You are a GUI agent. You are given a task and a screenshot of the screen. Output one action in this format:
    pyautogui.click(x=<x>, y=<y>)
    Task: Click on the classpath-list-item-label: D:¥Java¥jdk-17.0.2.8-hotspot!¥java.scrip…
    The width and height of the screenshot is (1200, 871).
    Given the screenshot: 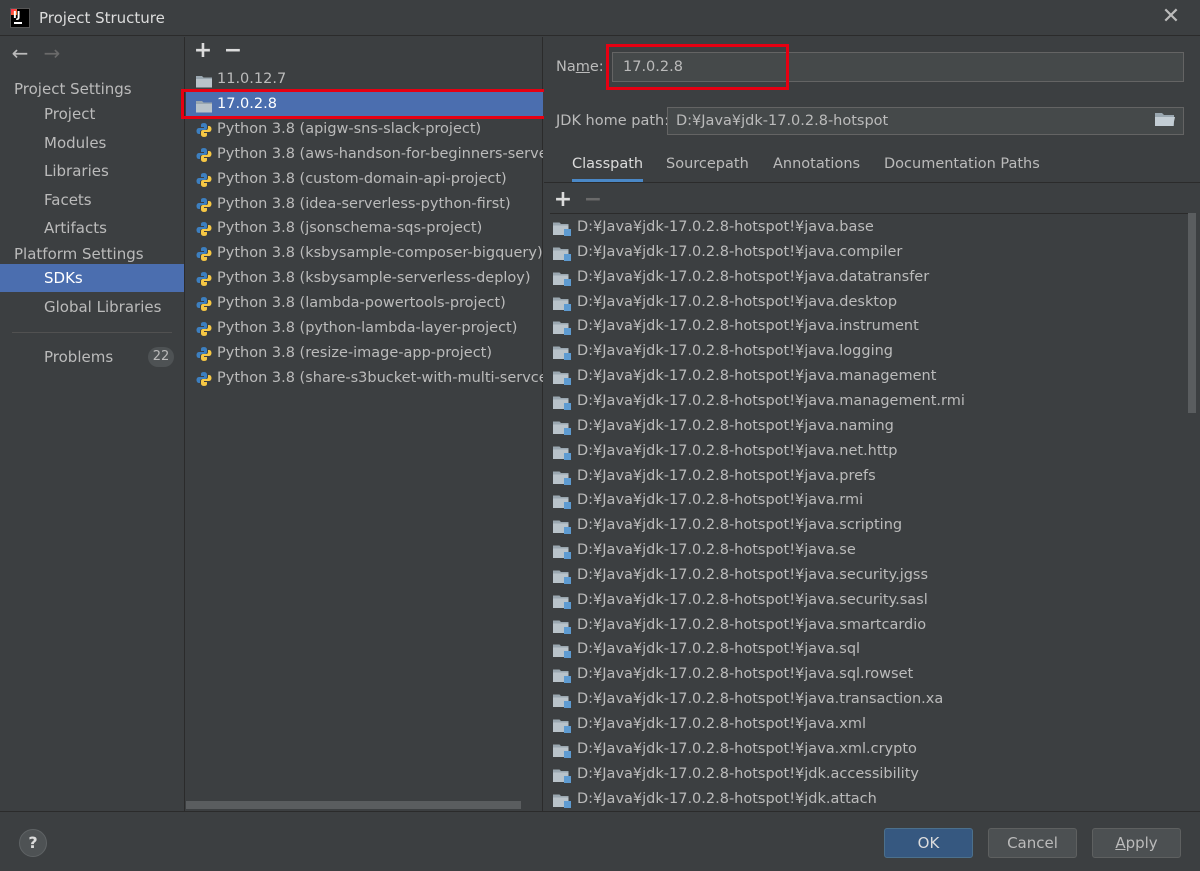 What is the action you would take?
    pyautogui.click(x=740, y=525)
    